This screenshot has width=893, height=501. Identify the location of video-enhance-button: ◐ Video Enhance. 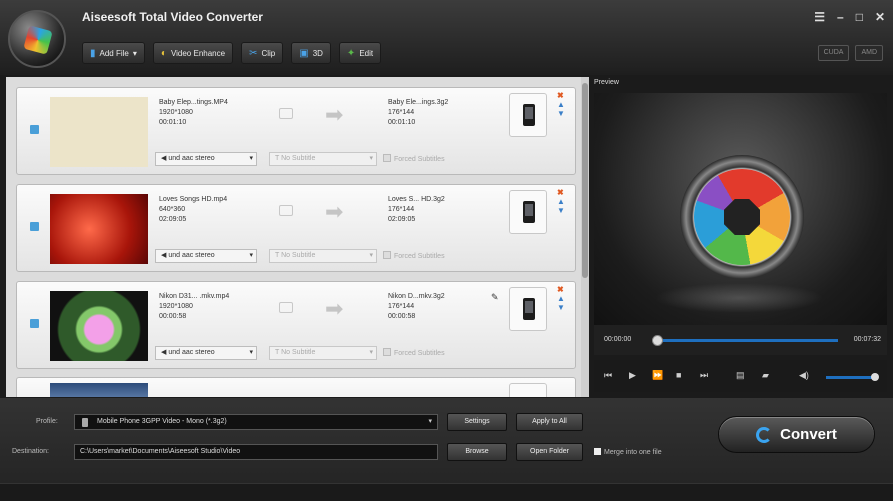
(193, 53).